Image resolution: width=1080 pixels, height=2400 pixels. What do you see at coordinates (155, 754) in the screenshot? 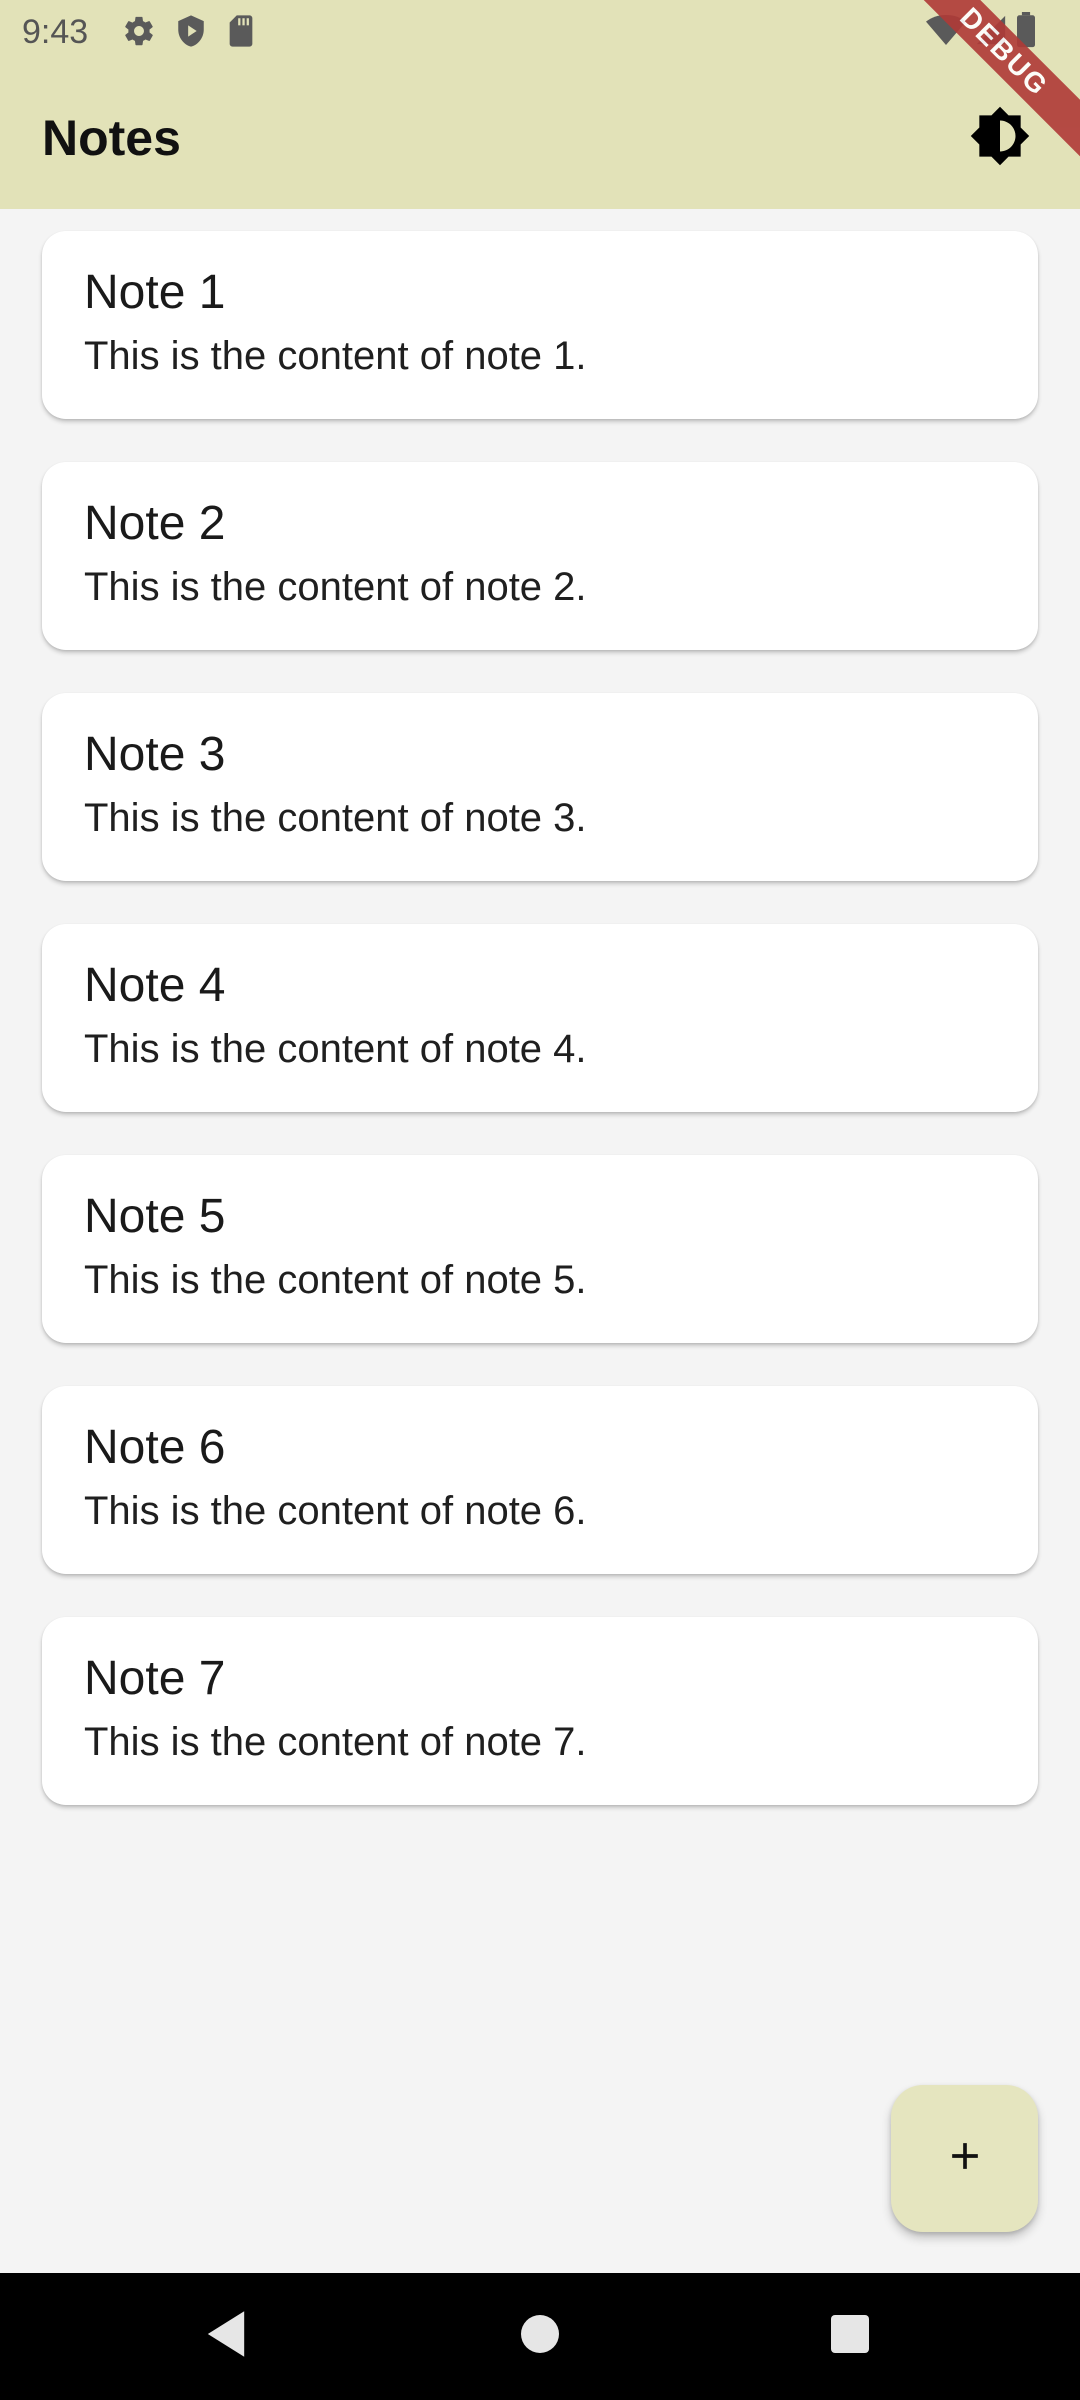
I see `note-title: Note 3` at bounding box center [155, 754].